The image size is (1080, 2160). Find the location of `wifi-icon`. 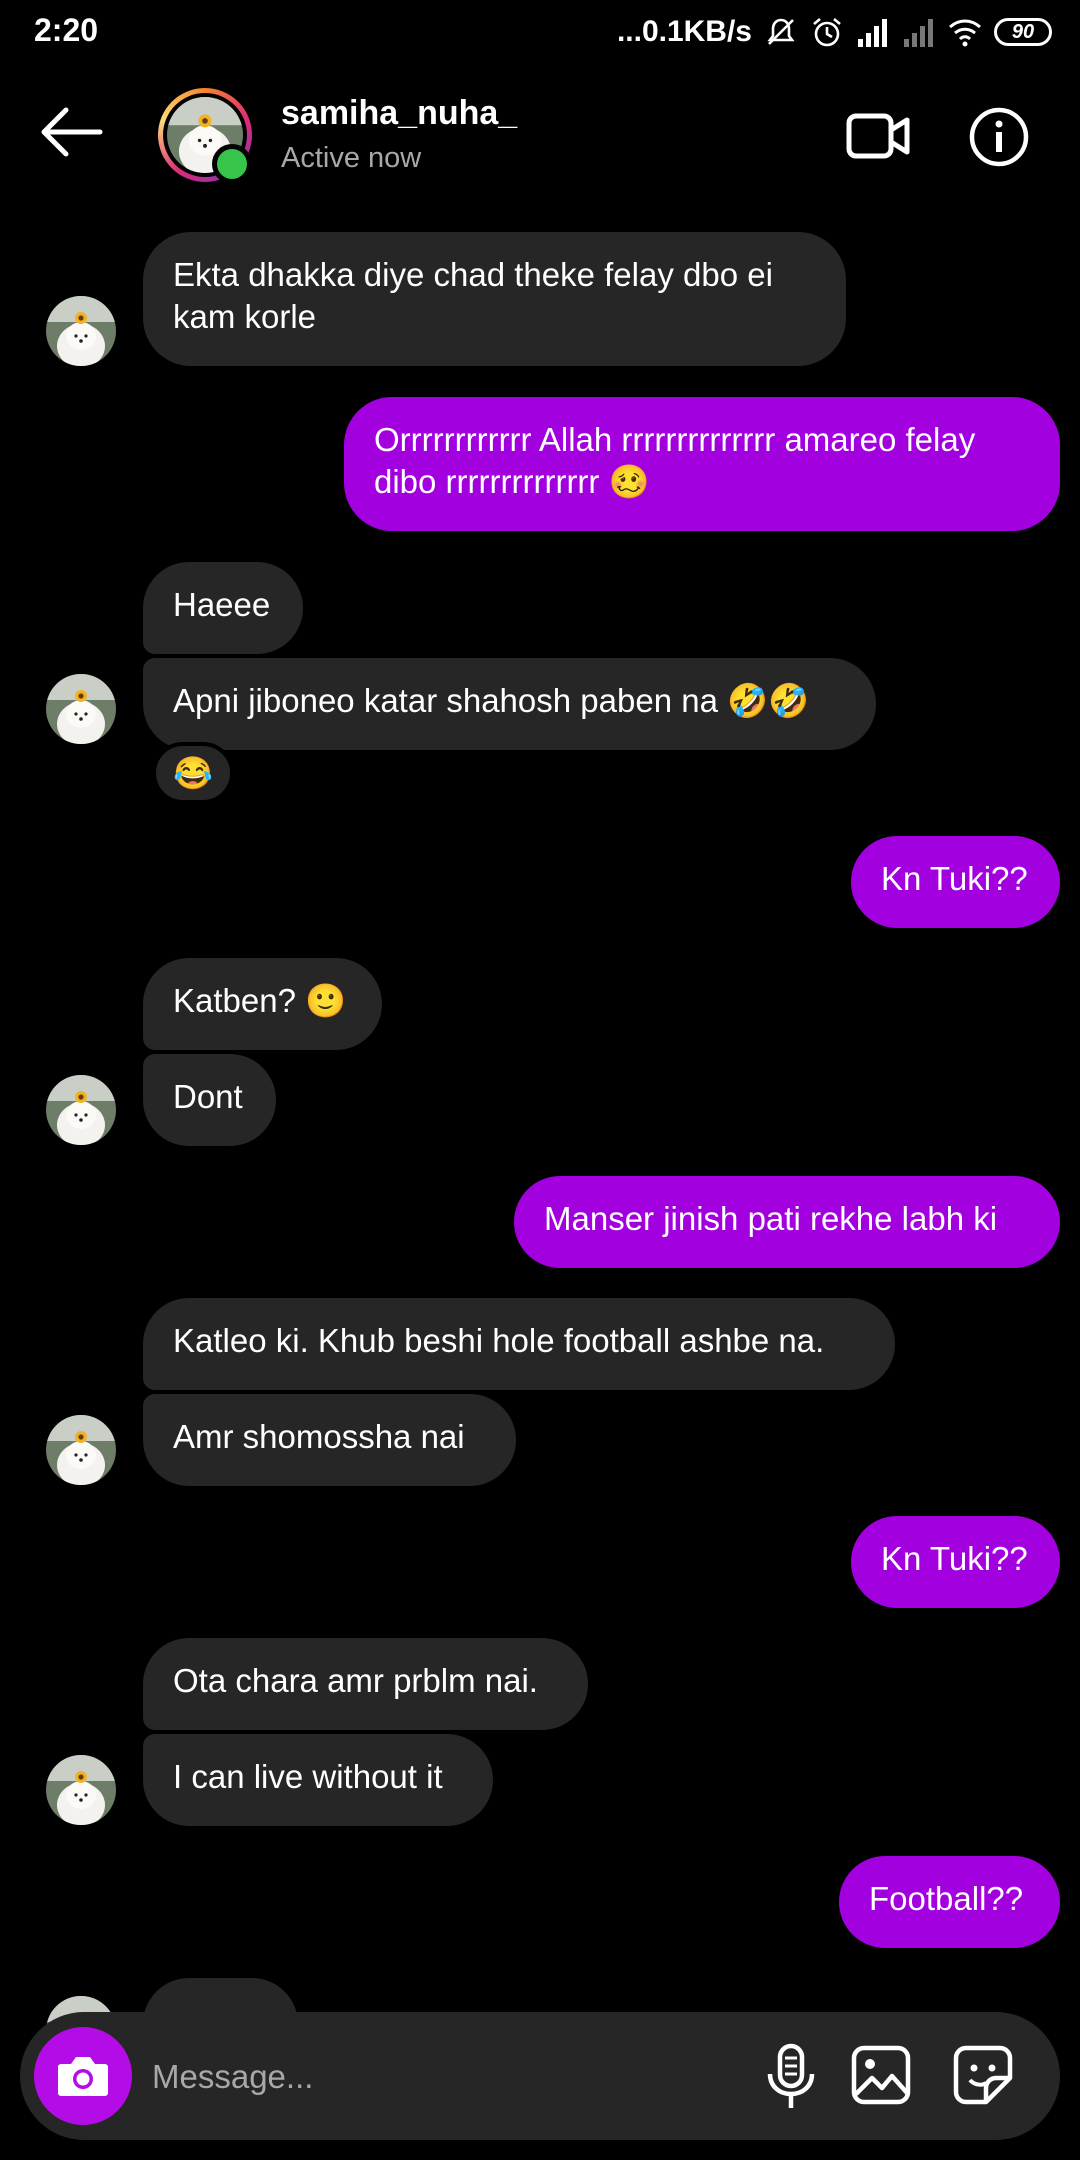

wifi-icon is located at coordinates (965, 33).